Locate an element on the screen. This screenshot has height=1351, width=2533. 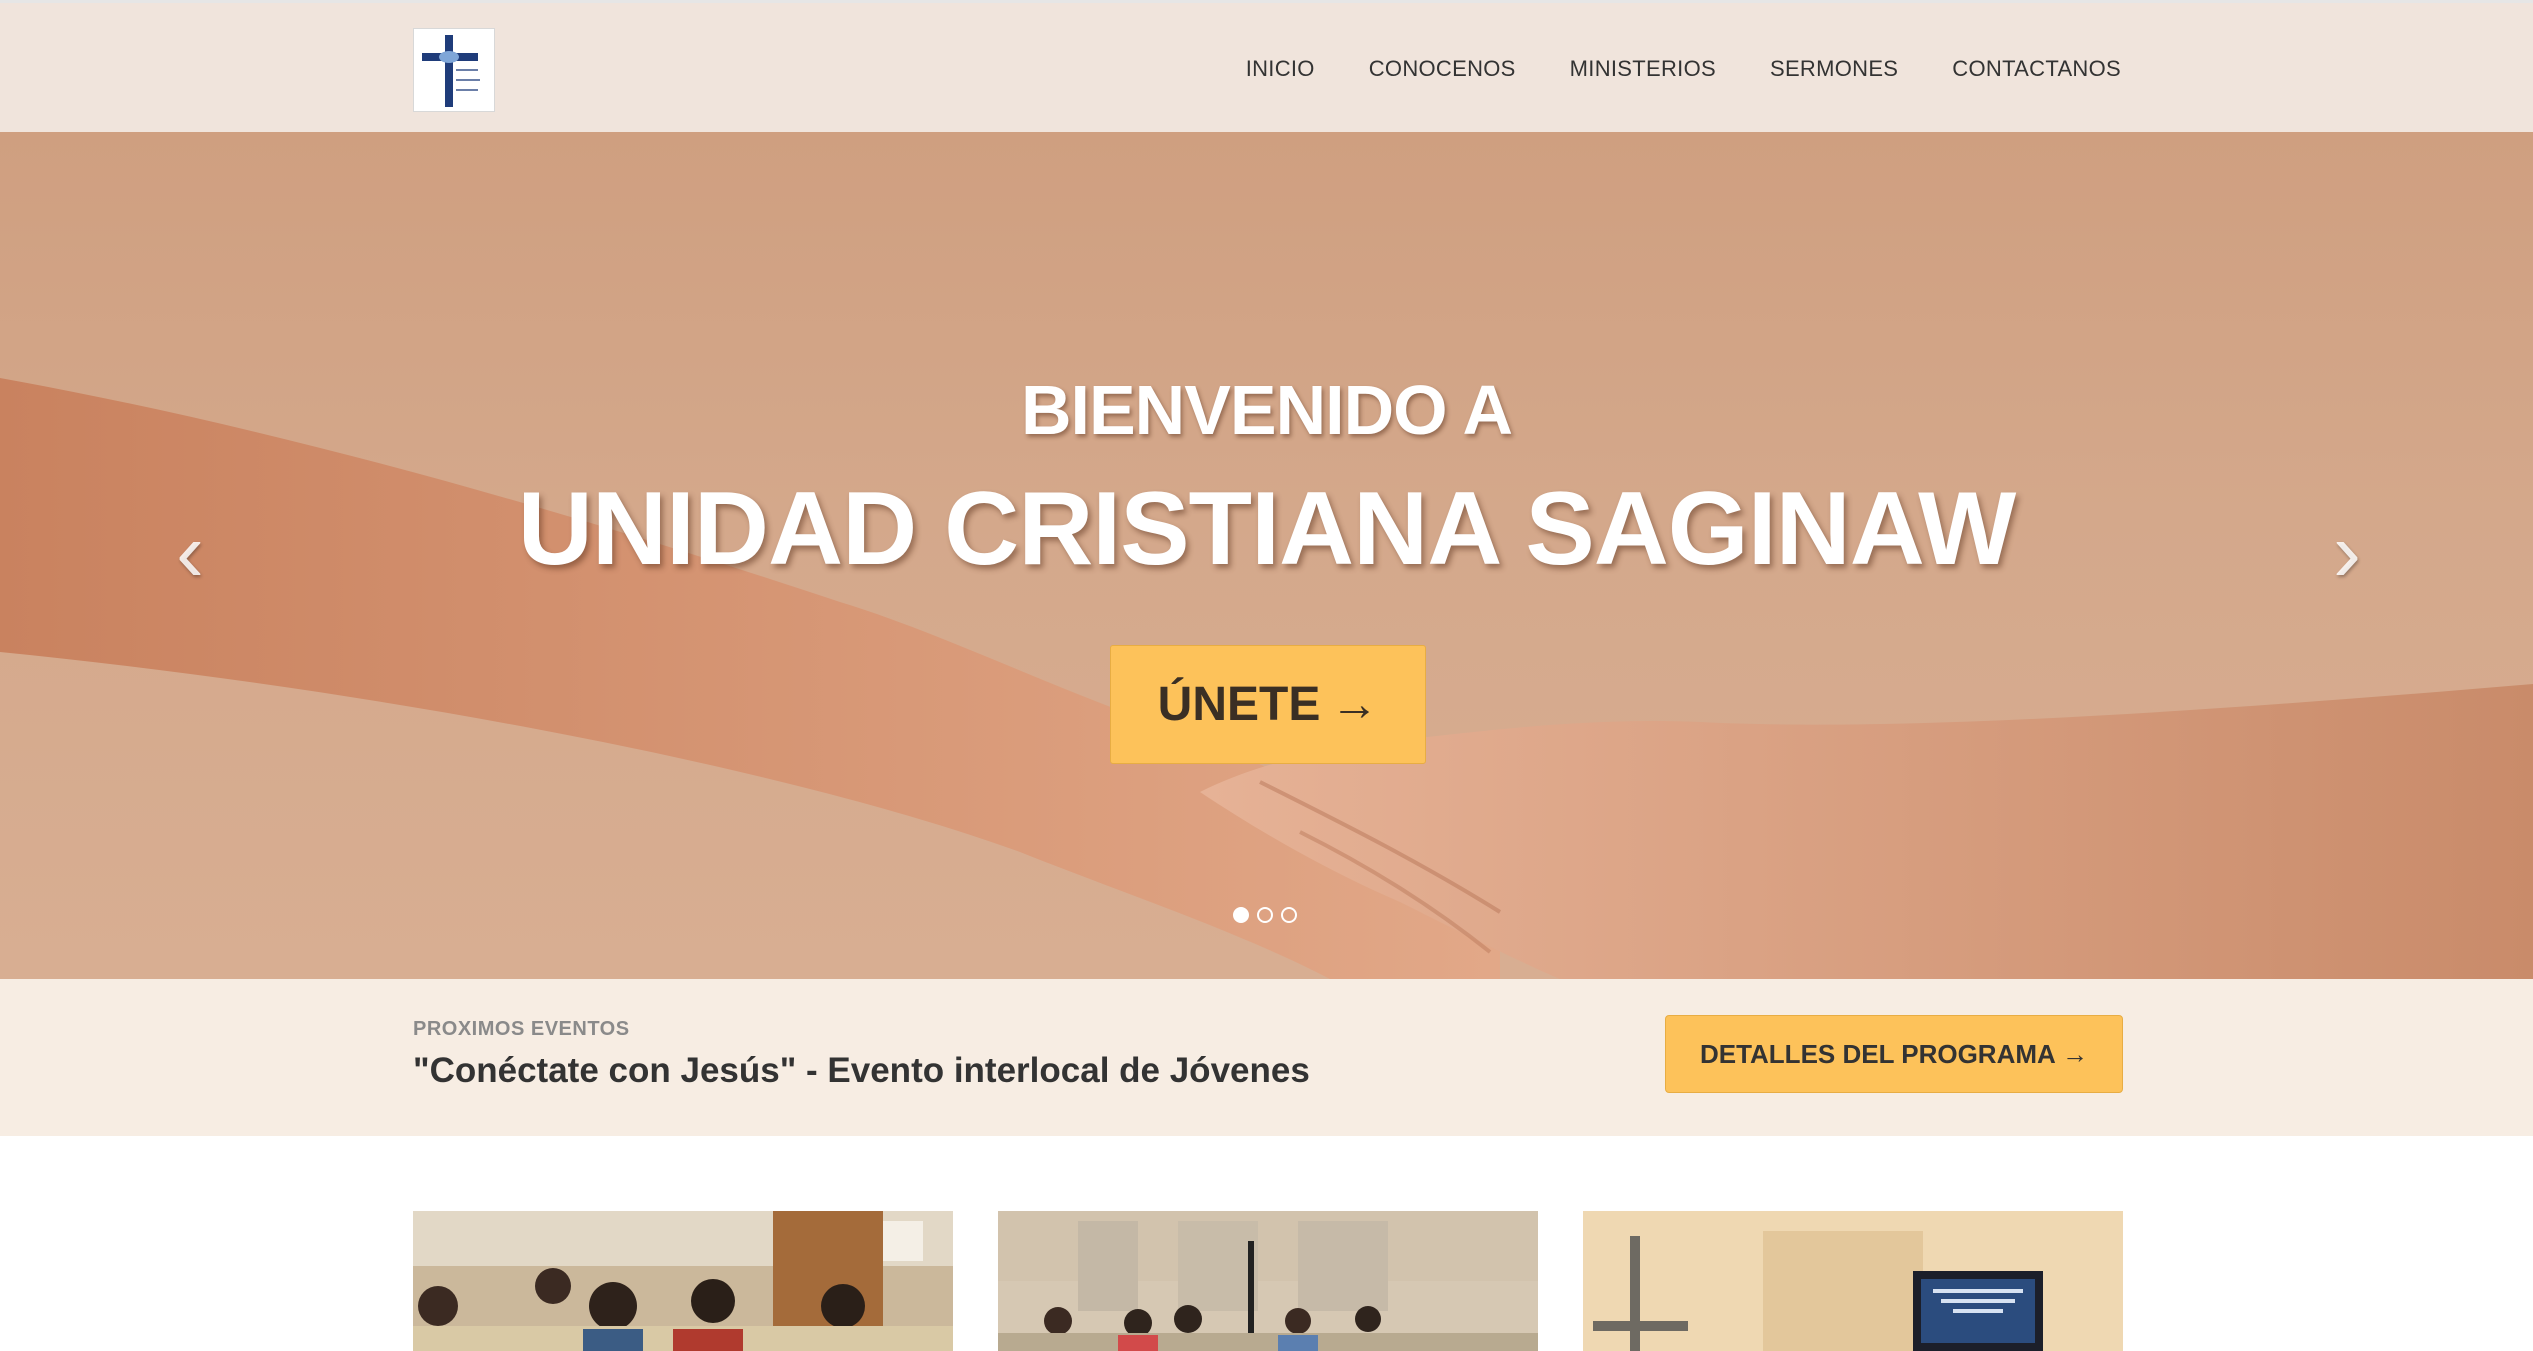
nav-ministerios: MINISTERIOS is located at coordinates (1643, 69).